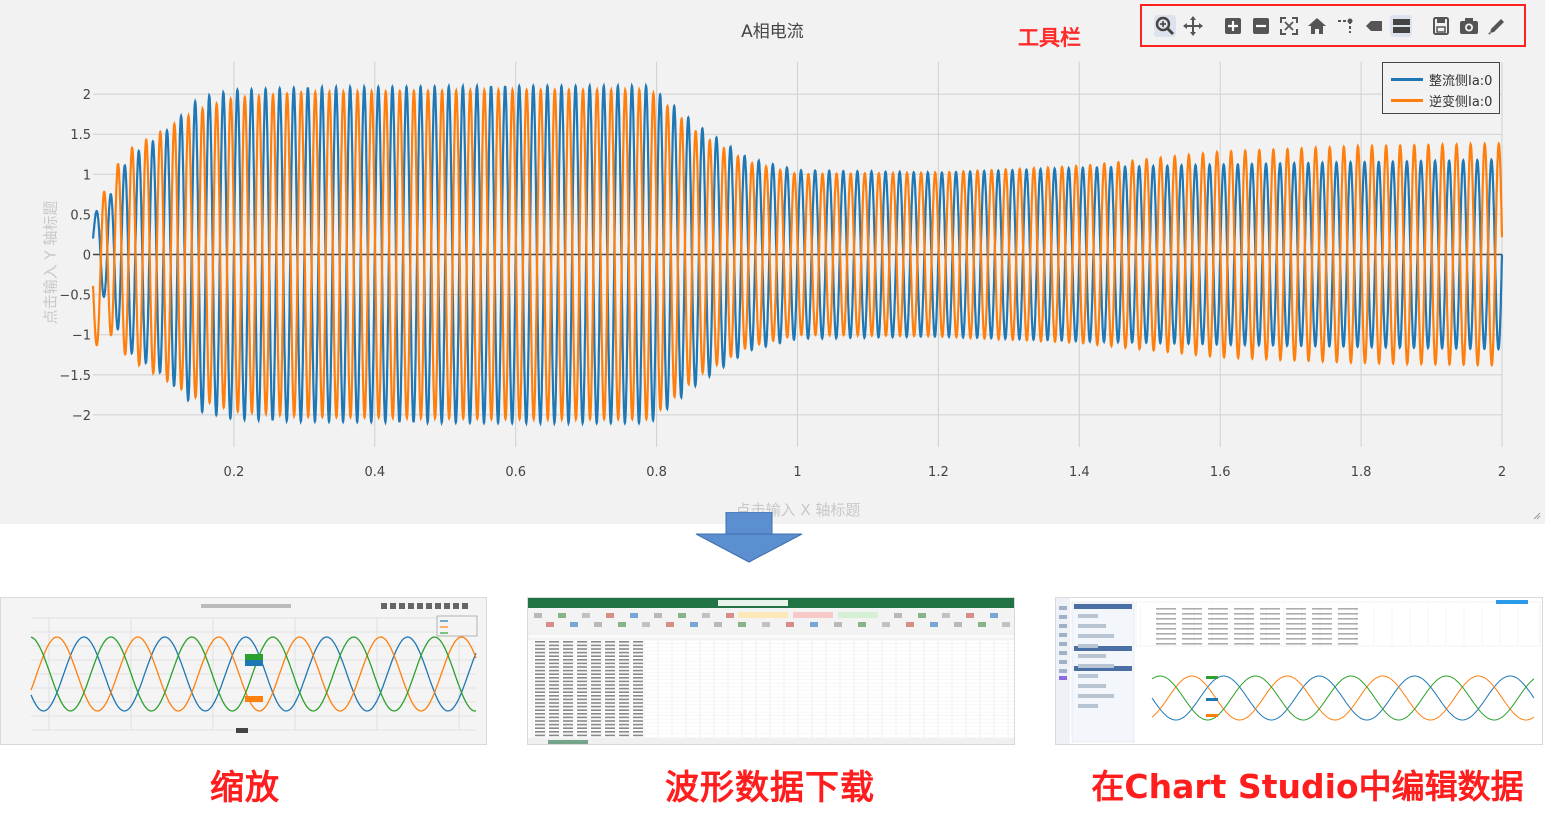  I want to click on legend-item-inverter: 逆变侧Ia:0, so click(1441, 100).